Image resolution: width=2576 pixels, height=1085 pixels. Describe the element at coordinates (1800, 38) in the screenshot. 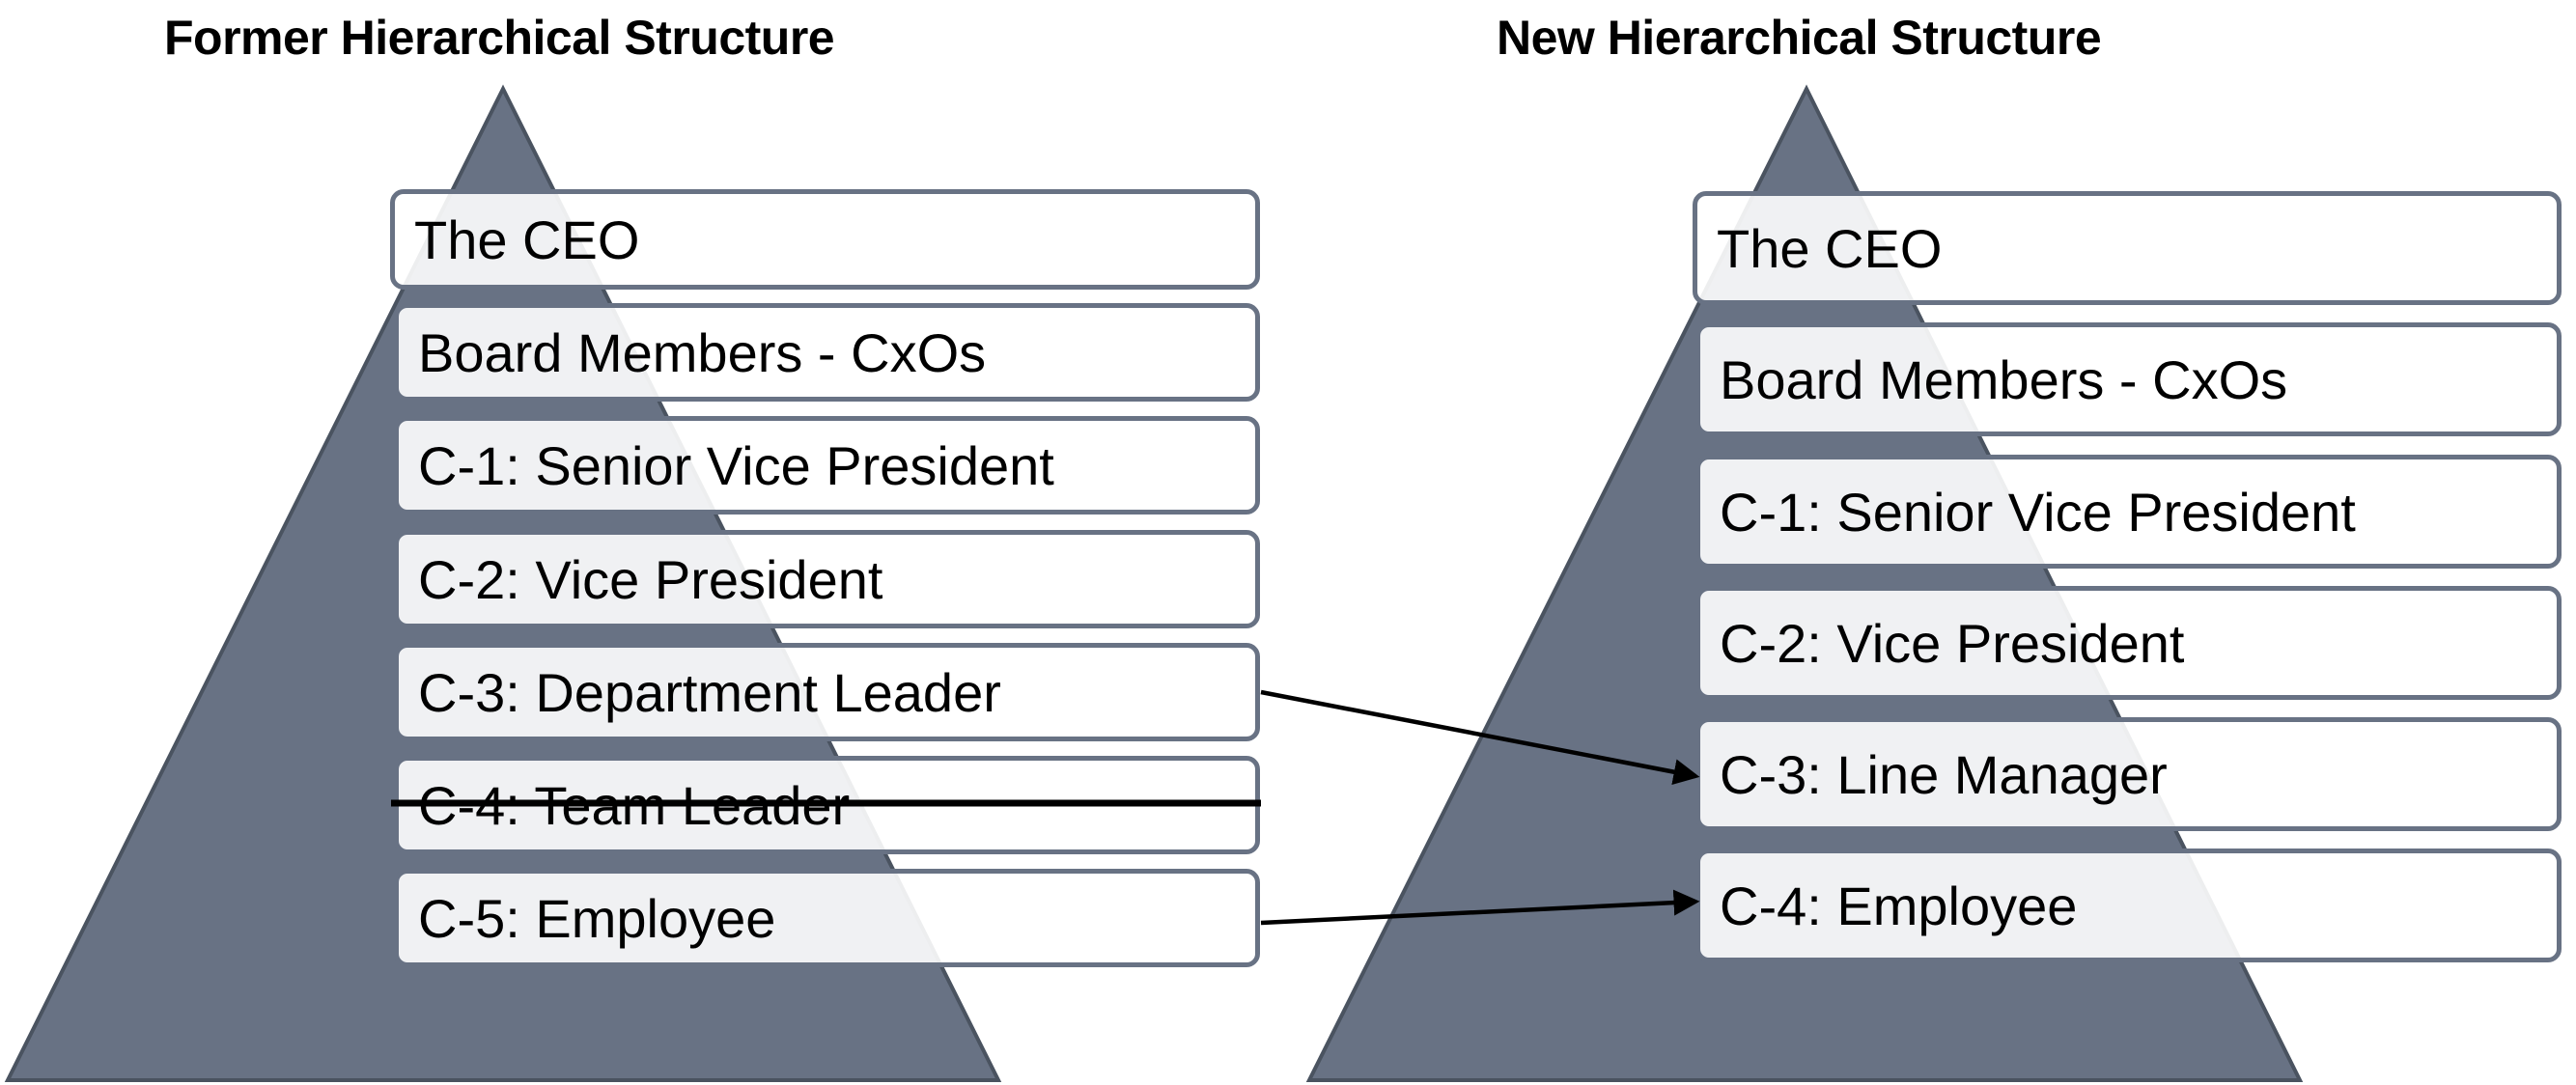

I see `new-structure-title: New Hierarchical Structure` at that location.